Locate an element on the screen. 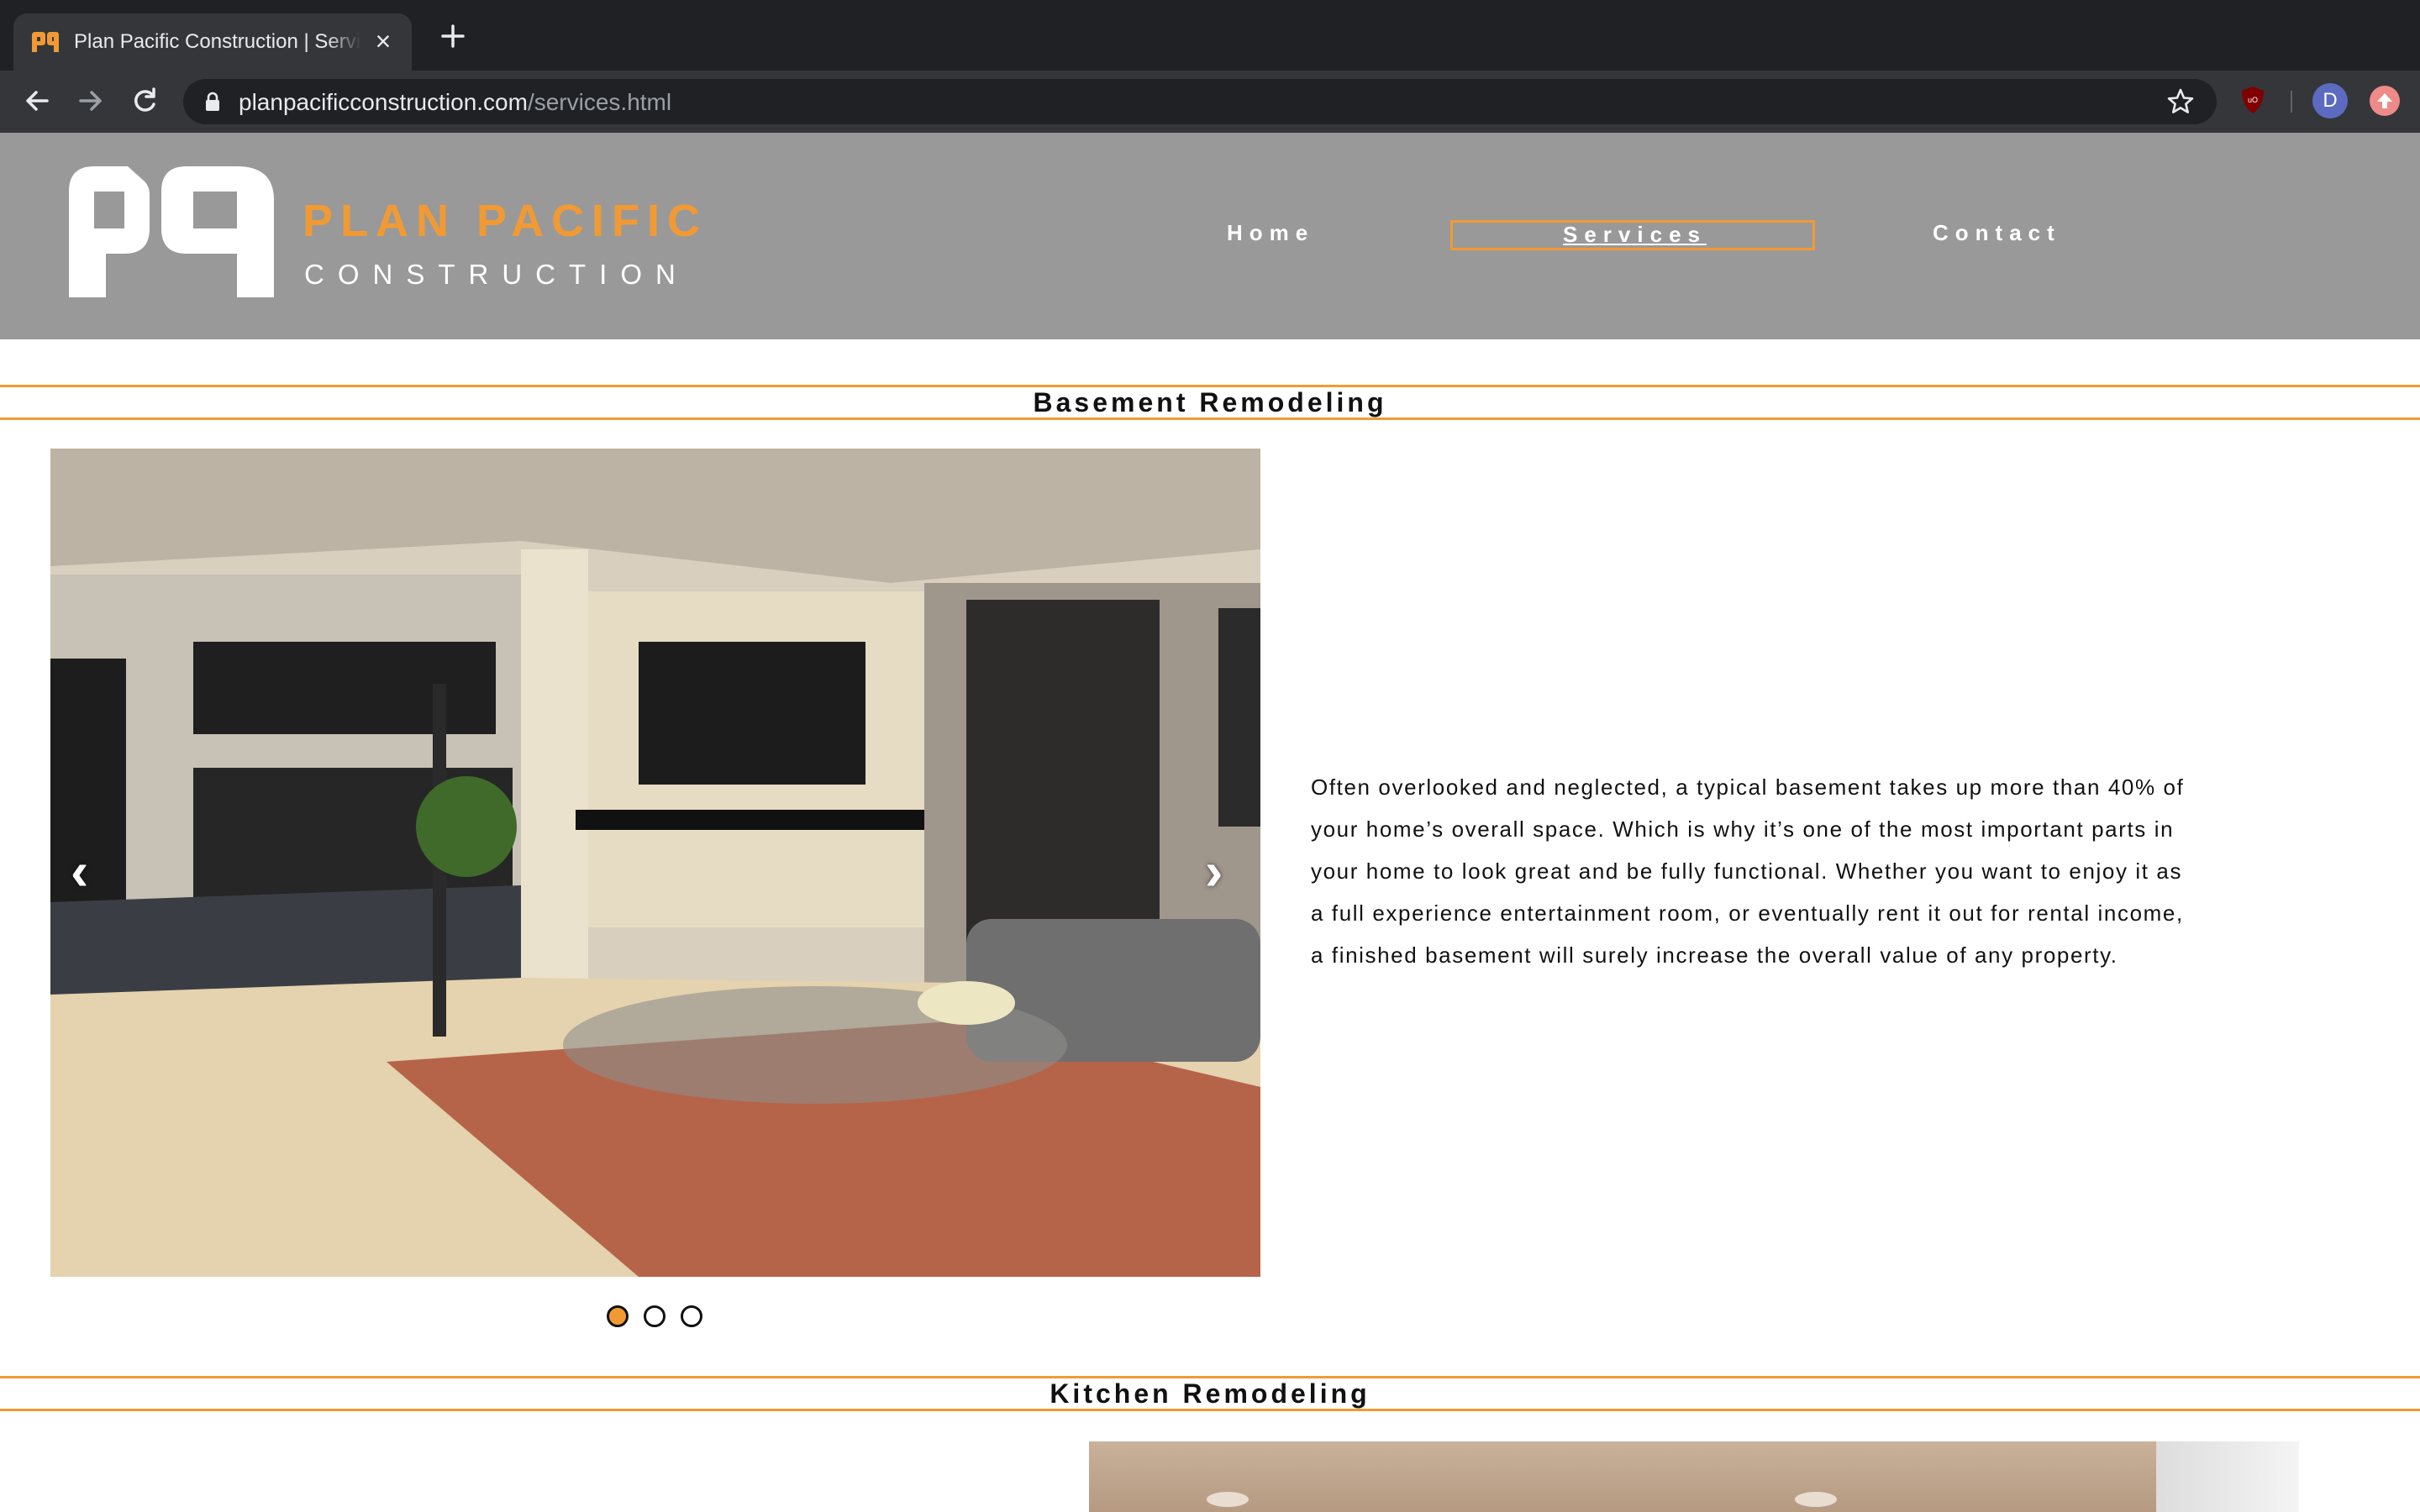  url-path: /services.html is located at coordinates (599, 102).